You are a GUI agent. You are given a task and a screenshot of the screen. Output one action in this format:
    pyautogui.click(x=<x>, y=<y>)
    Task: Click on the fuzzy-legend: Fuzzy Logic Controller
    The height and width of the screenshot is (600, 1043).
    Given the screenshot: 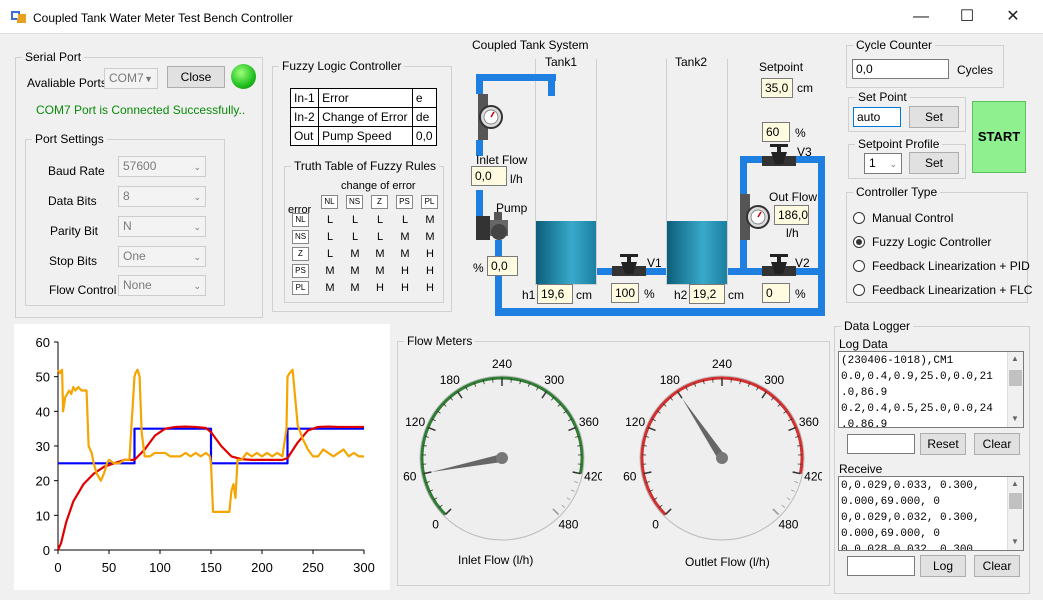 What is the action you would take?
    pyautogui.click(x=342, y=66)
    